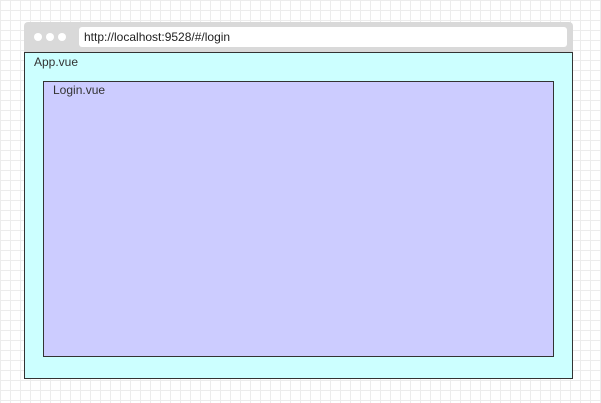 The height and width of the screenshot is (403, 601). I want to click on browser-toolbar: http://localhost:9528/#/login, so click(298, 37).